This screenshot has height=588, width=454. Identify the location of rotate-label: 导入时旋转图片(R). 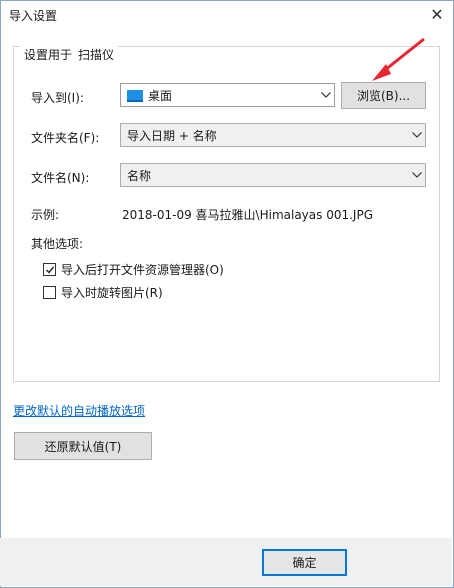
(112, 293).